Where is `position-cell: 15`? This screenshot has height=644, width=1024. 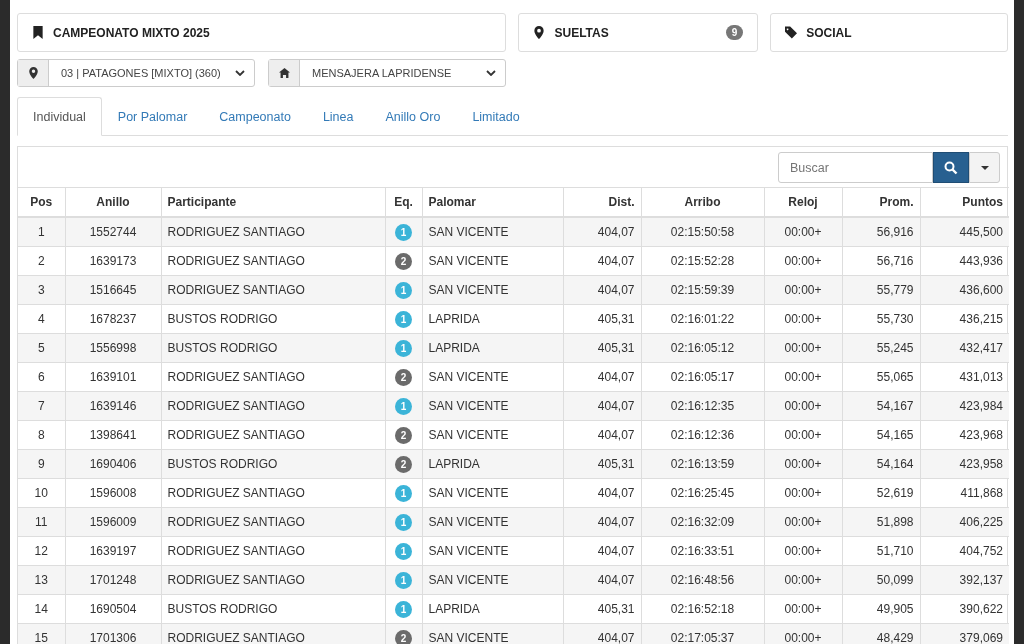
position-cell: 15 is located at coordinates (41, 633).